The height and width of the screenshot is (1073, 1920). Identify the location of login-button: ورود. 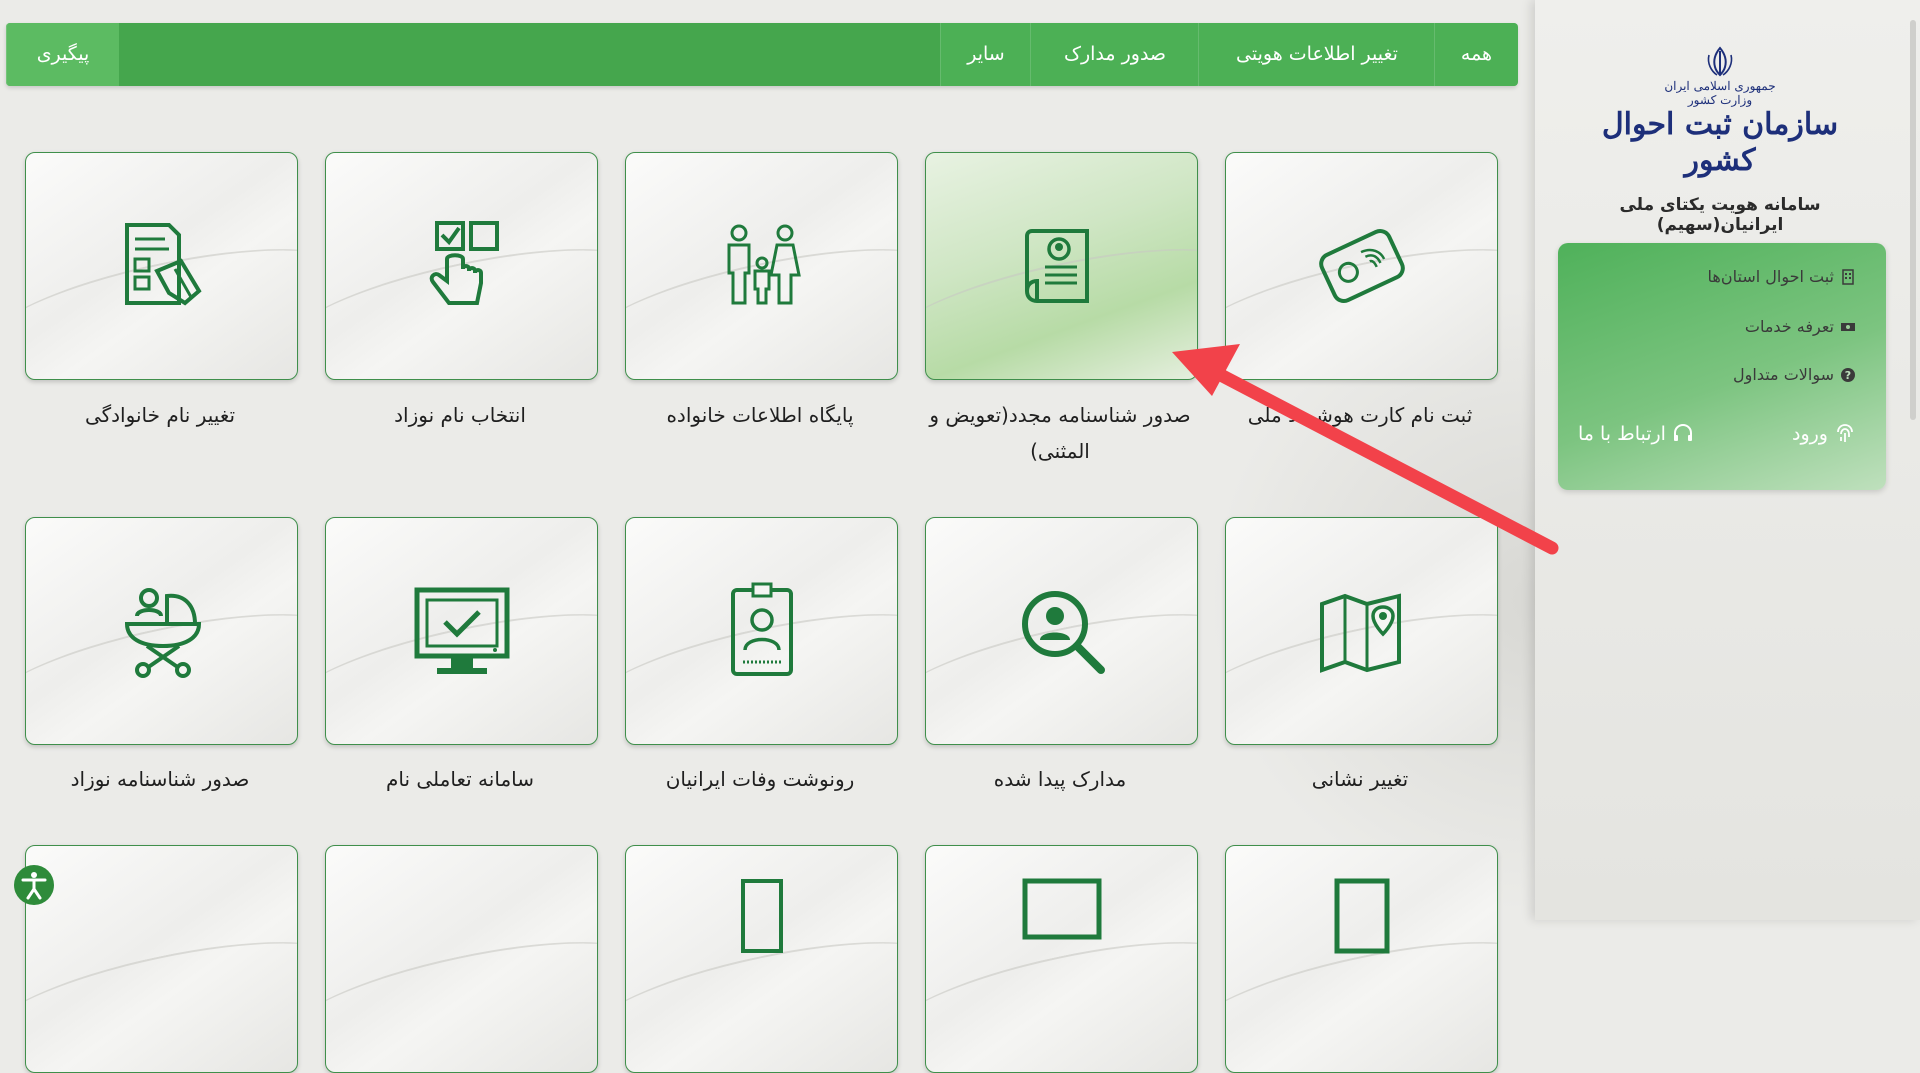
(1824, 434).